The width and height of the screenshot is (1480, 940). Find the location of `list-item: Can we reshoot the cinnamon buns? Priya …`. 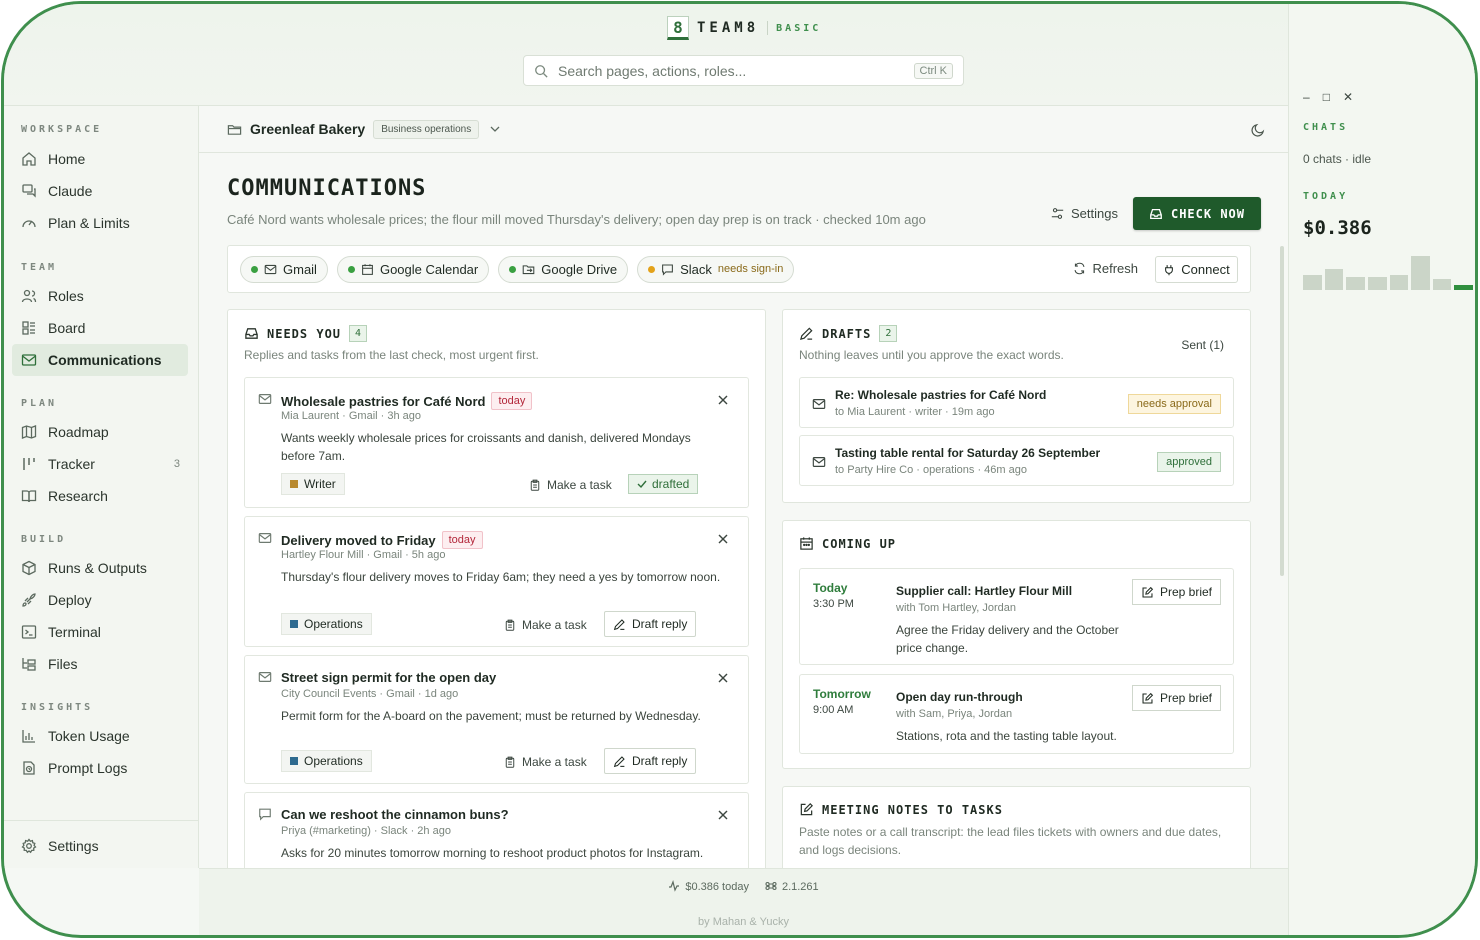

list-item: Can we reshoot the cinnamon buns? Priya … is located at coordinates (496, 830).